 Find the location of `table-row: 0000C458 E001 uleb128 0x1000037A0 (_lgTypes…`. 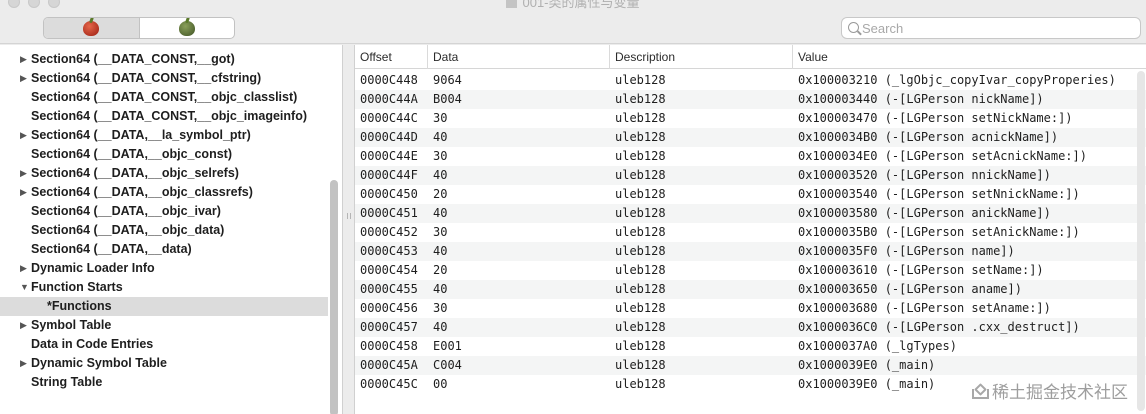

table-row: 0000C458 E001 uleb128 0x1000037A0 (_lgTypes… is located at coordinates (750, 346).